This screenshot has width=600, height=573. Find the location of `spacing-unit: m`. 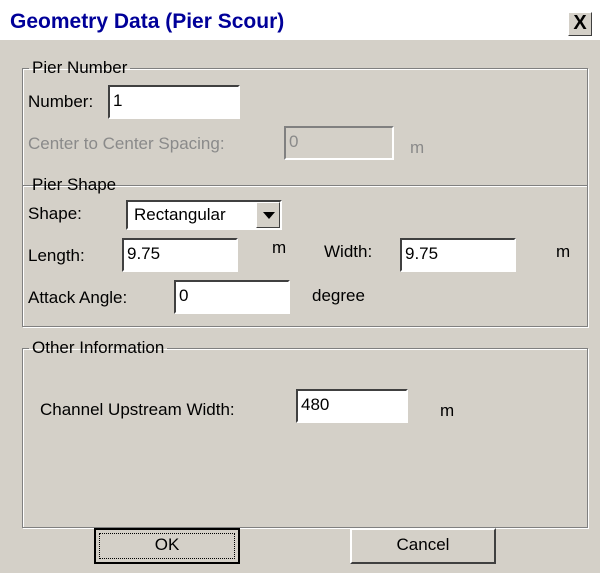

spacing-unit: m is located at coordinates (417, 147).